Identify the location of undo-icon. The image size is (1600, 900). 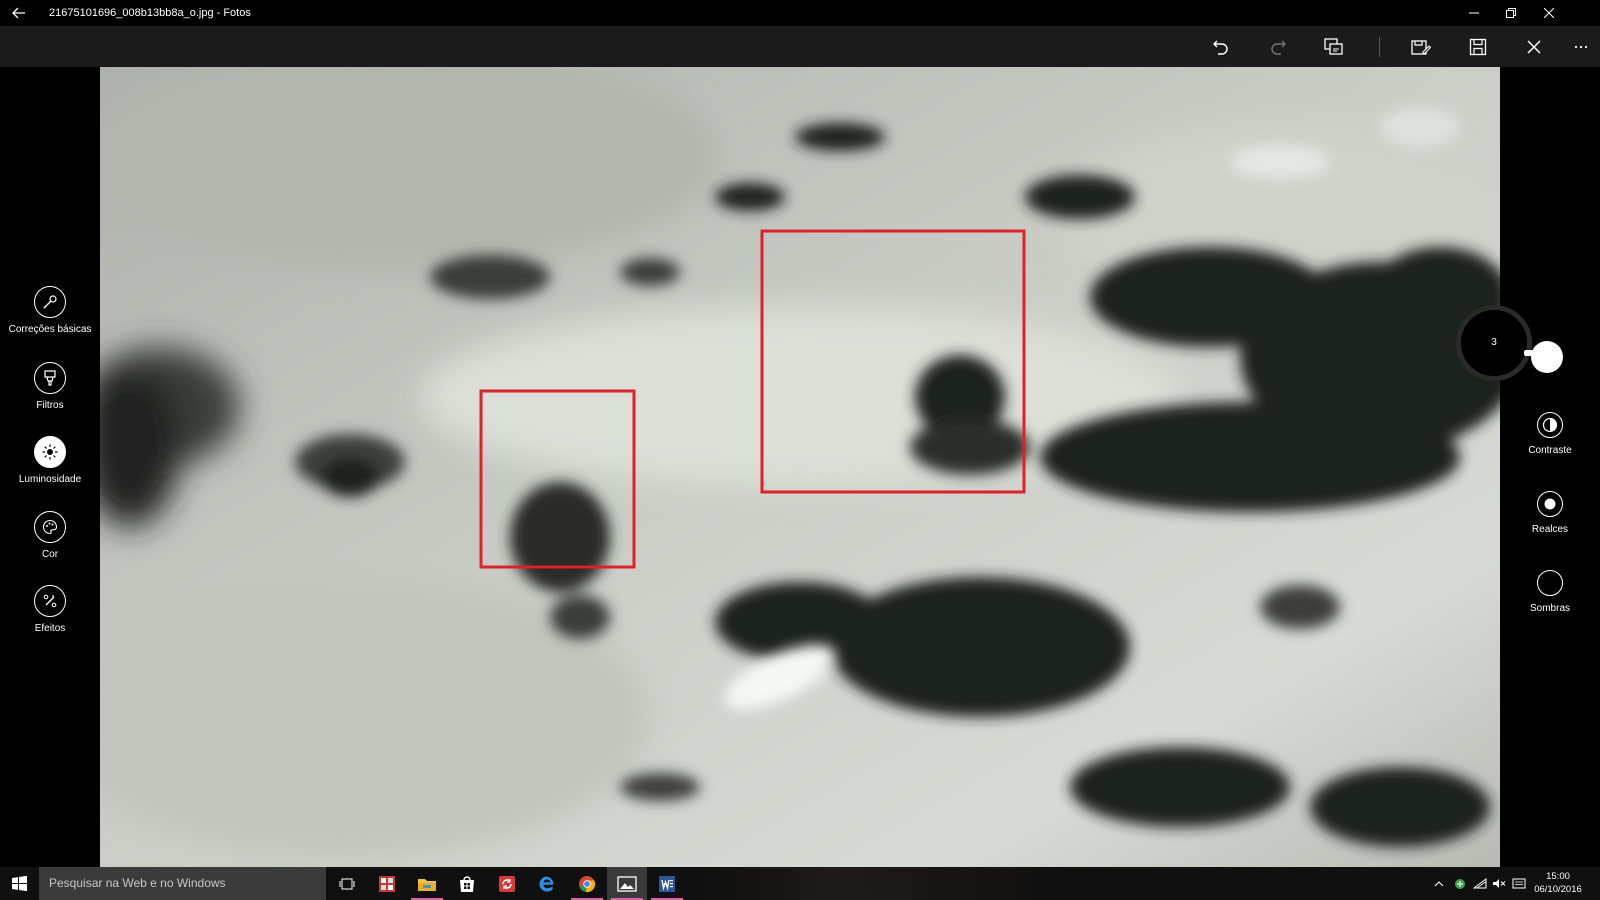
(1220, 47).